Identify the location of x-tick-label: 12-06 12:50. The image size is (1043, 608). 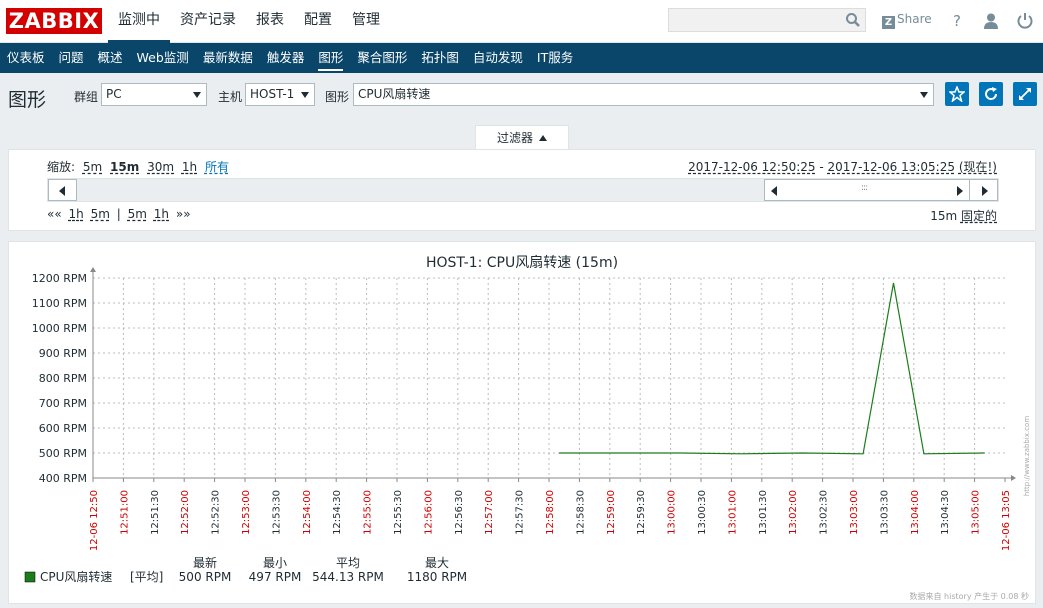
(94, 520).